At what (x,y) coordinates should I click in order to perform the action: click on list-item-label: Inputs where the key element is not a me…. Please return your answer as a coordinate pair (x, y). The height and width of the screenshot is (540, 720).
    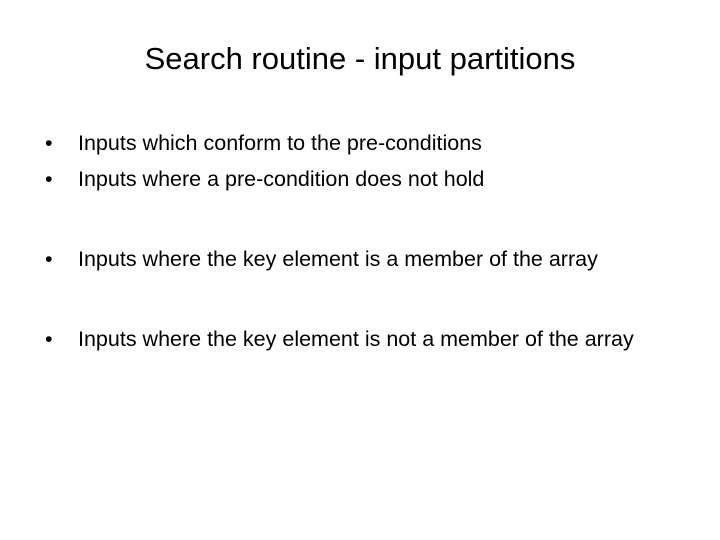
    Looking at the image, I should click on (356, 339).